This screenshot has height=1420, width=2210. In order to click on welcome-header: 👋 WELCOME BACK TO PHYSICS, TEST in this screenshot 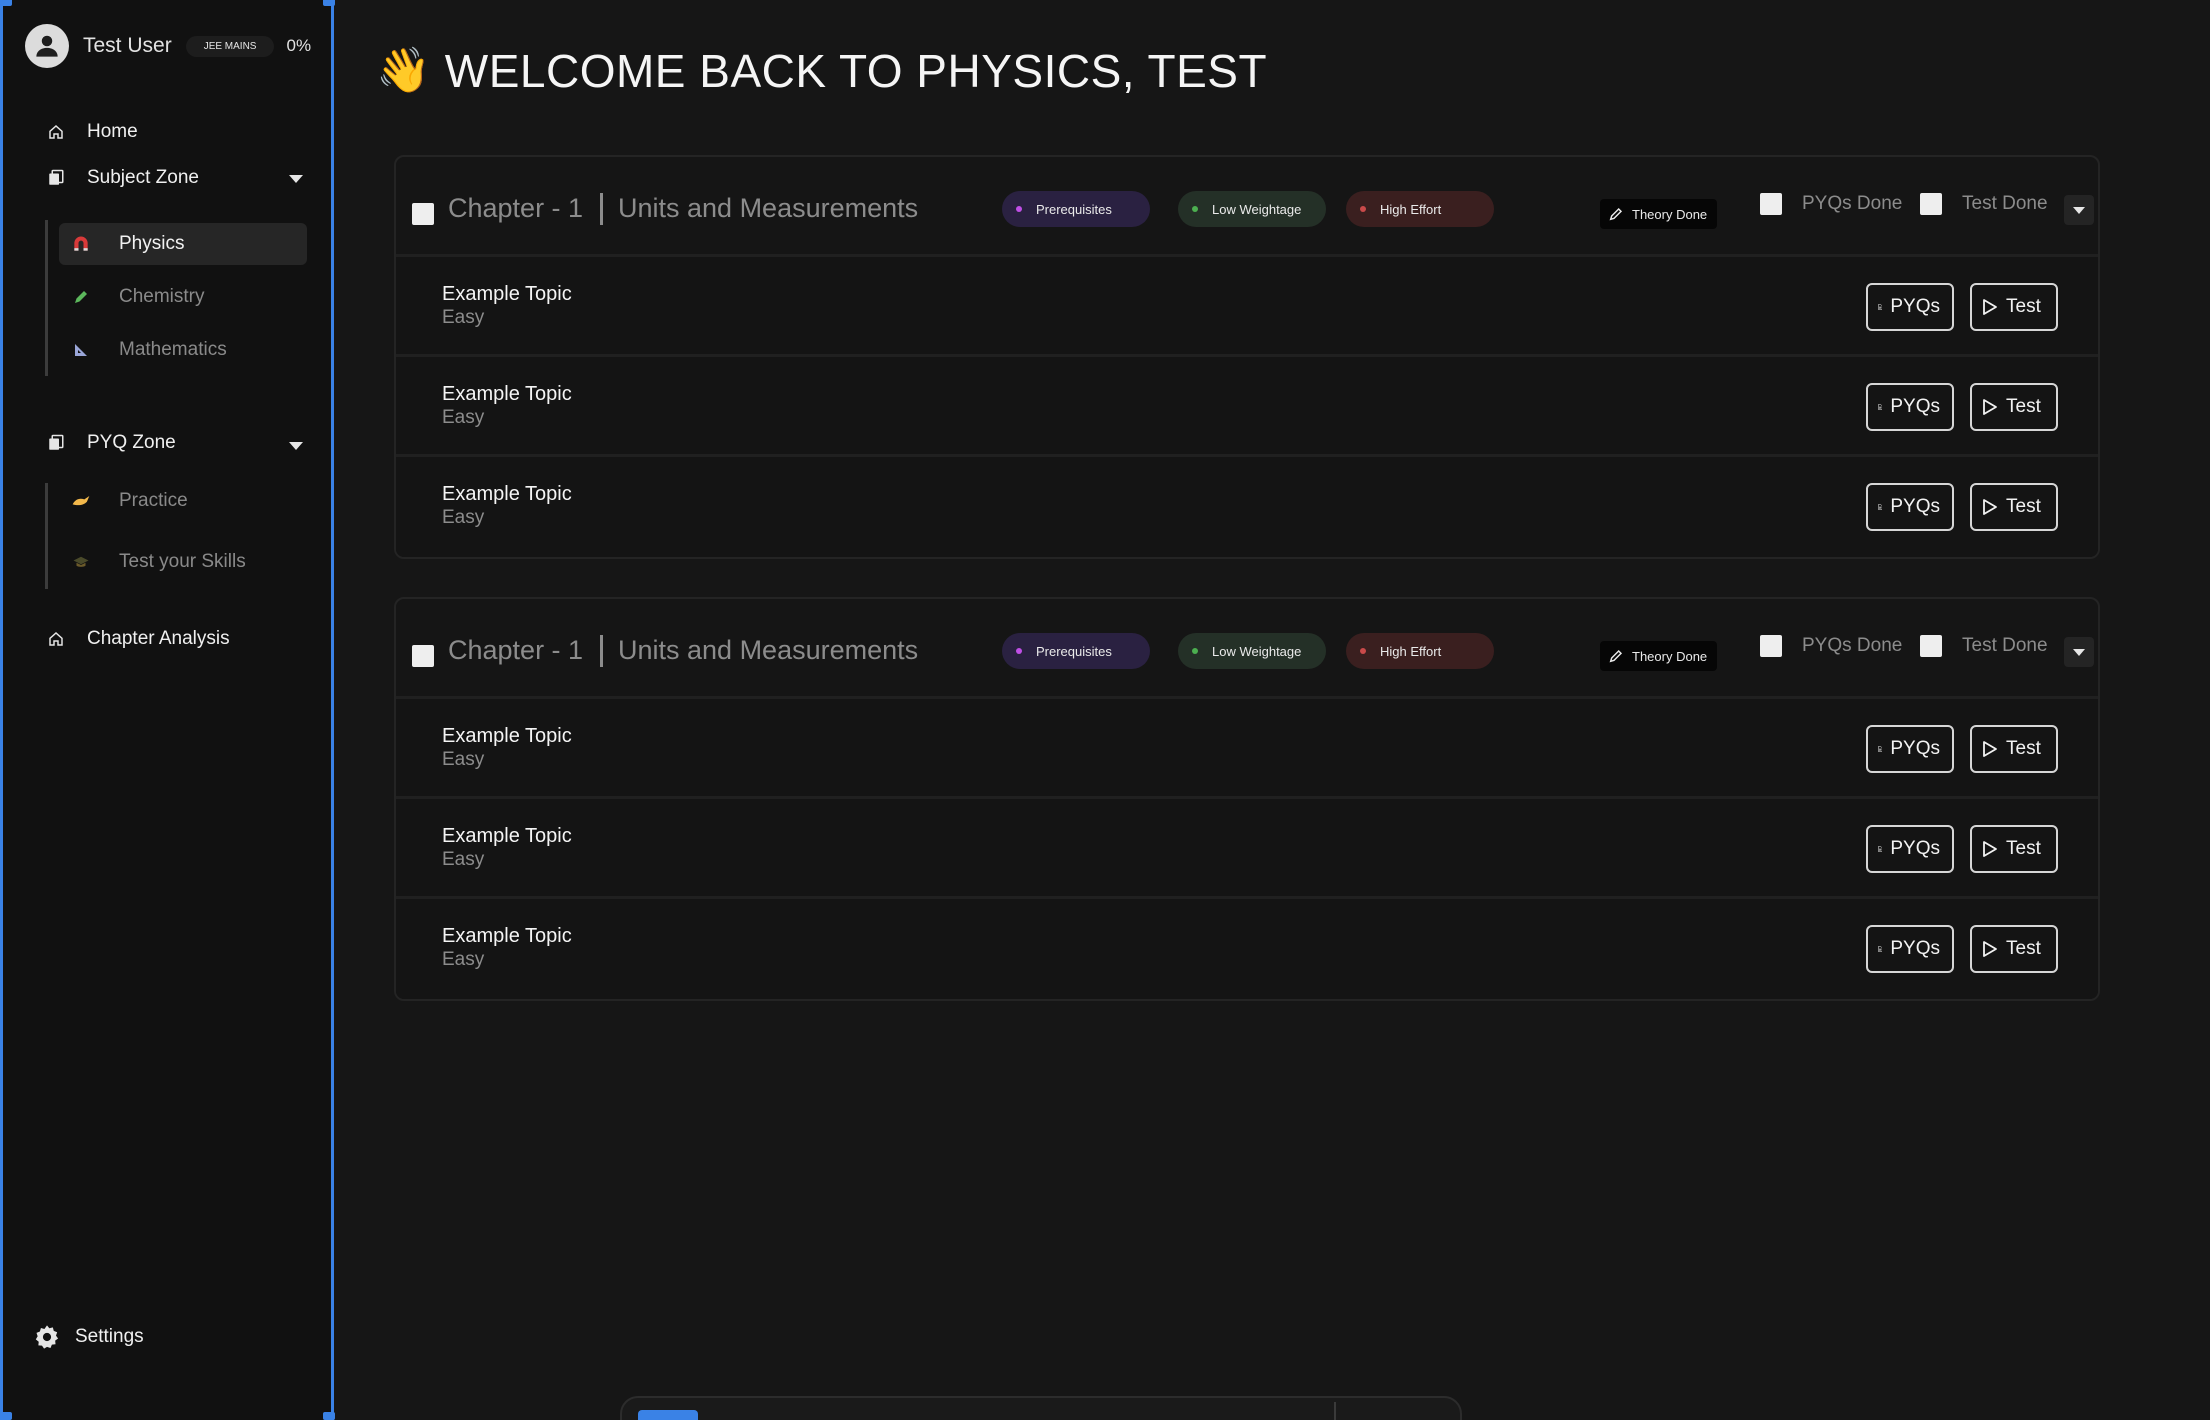, I will do `click(821, 71)`.